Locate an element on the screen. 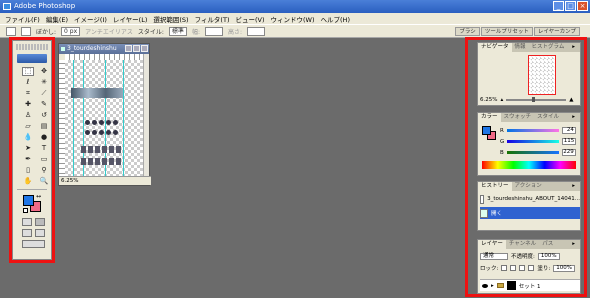  tab-info: 情報 is located at coordinates (520, 47).